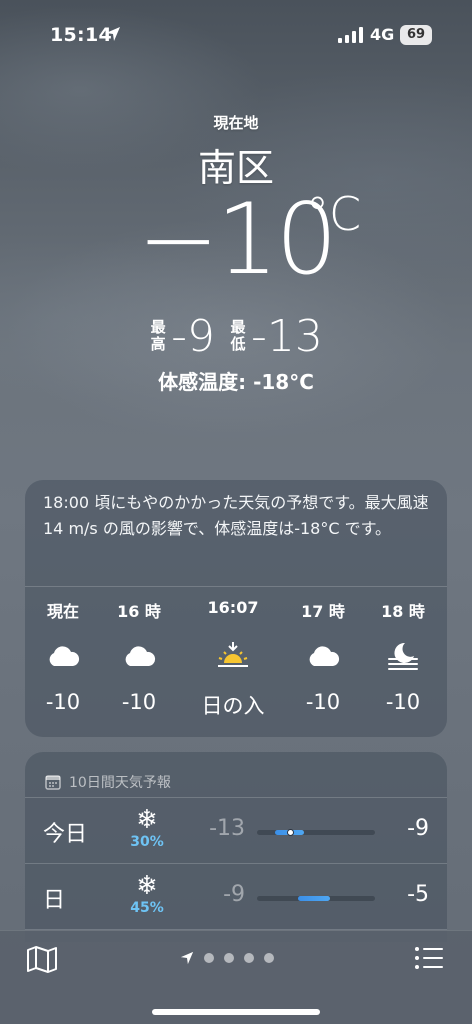 Image resolution: width=472 pixels, height=1024 pixels. What do you see at coordinates (53, 782) in the screenshot?
I see `calendar-icon` at bounding box center [53, 782].